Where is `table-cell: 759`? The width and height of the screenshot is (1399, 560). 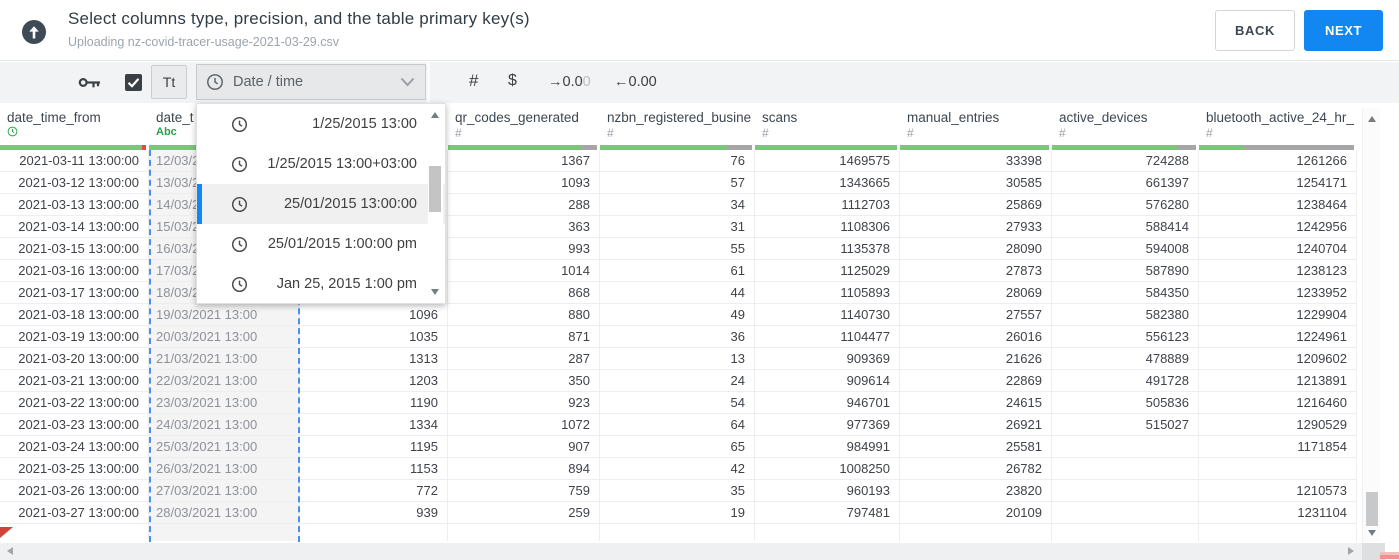 table-cell: 759 is located at coordinates (524, 491).